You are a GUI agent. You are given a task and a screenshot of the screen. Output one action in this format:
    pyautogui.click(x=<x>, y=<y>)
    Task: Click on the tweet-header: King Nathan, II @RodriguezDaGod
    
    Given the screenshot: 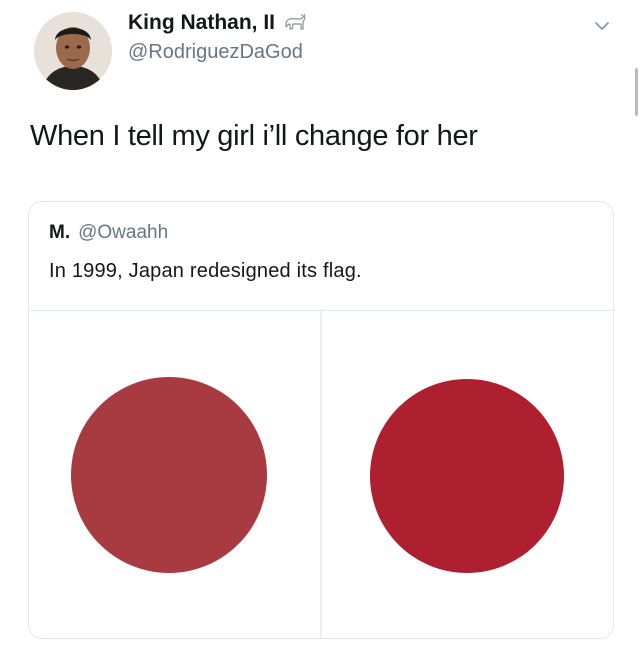 What is the action you would take?
    pyautogui.click(x=327, y=49)
    